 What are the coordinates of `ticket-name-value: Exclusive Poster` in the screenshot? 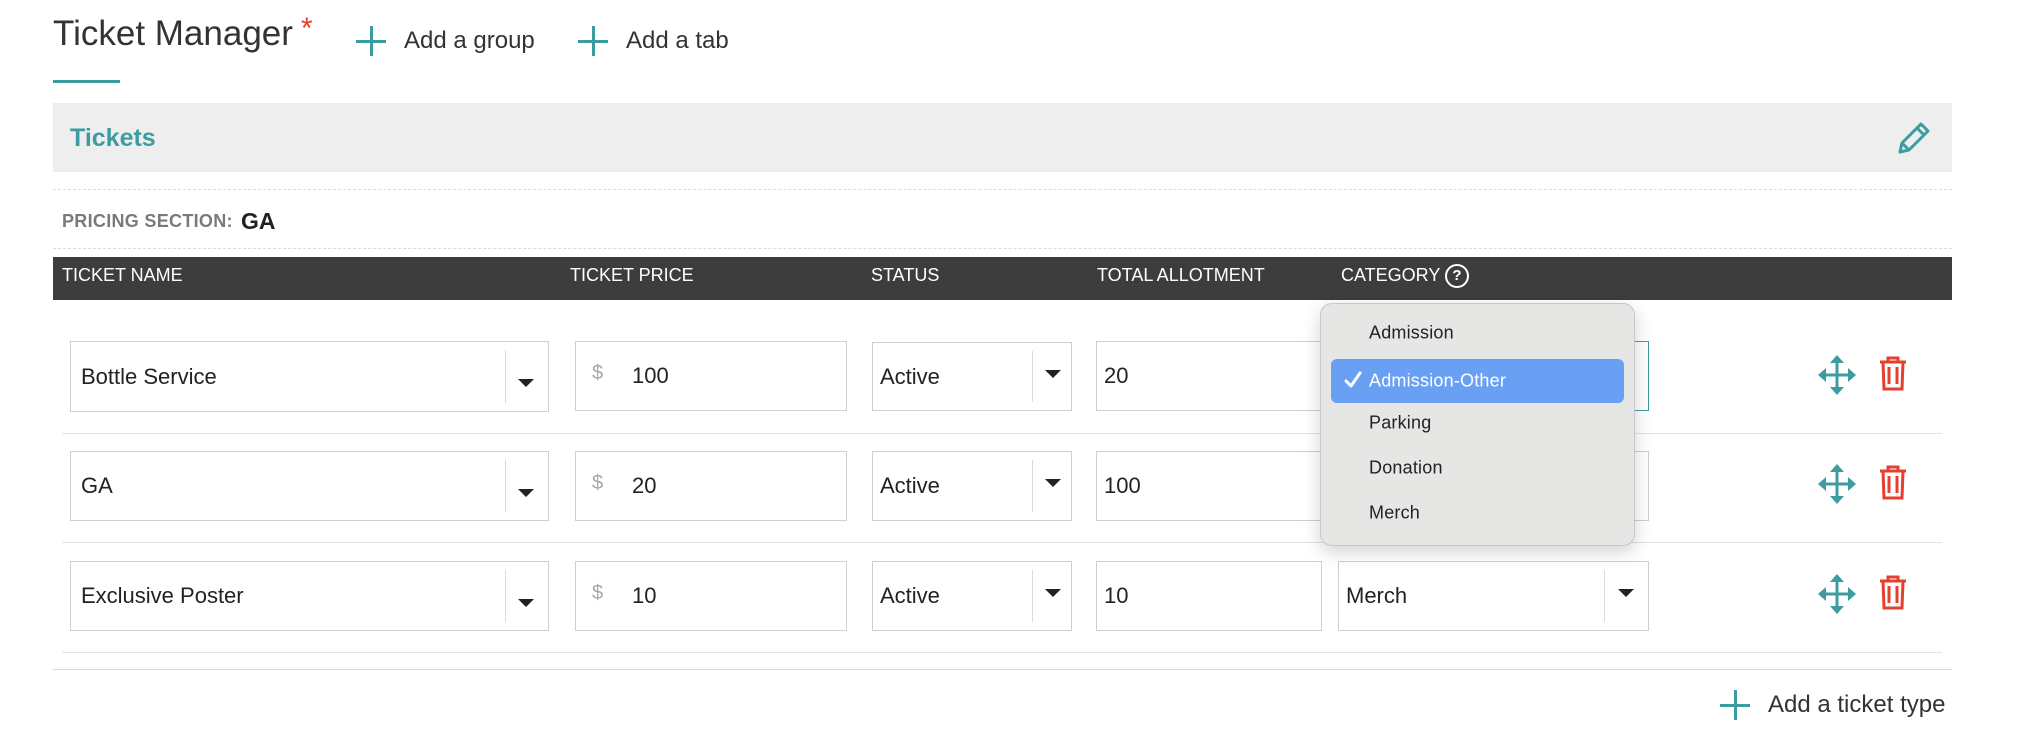 It's located at (162, 595).